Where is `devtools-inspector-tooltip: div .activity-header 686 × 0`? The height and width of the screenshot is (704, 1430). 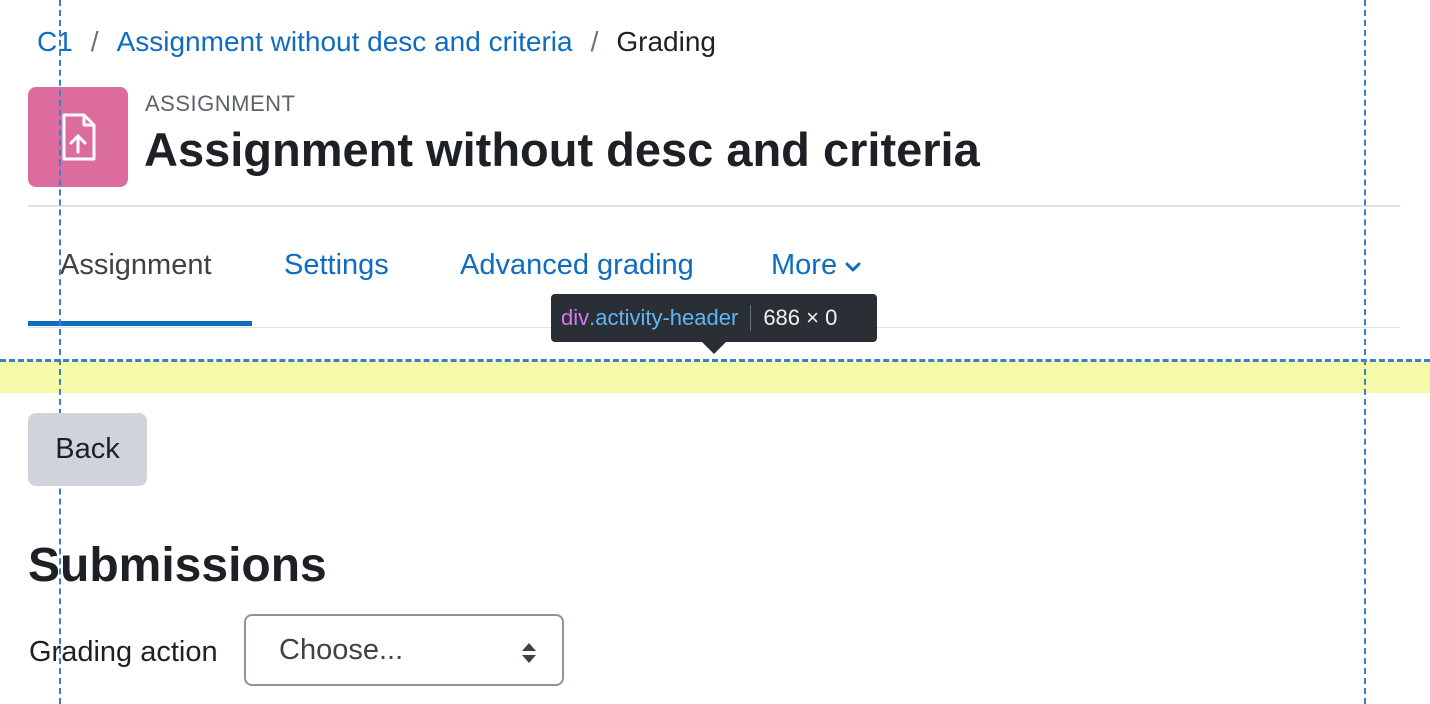
devtools-inspector-tooltip: div .activity-header 686 × 0 is located at coordinates (714, 318).